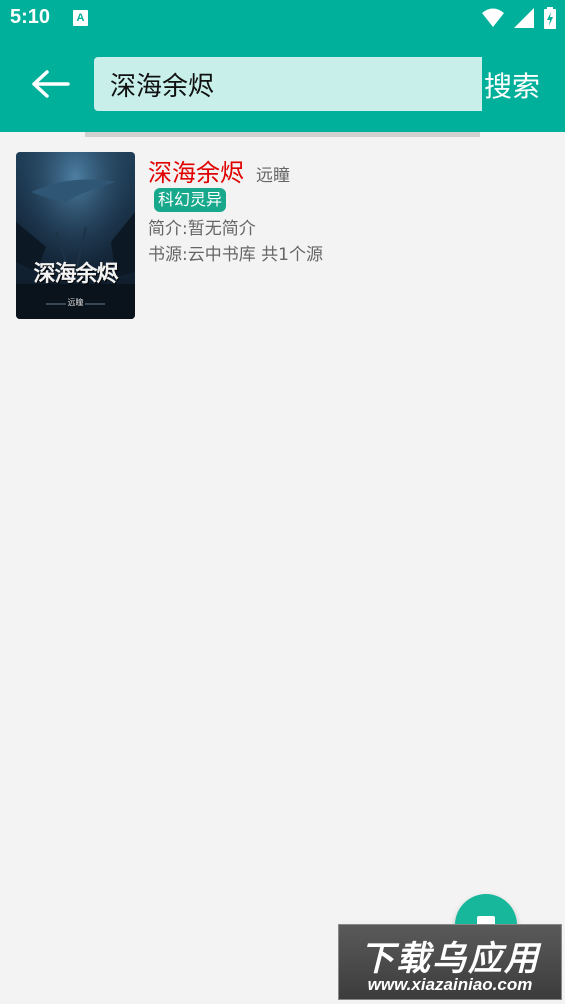 This screenshot has width=565, height=1004. Describe the element at coordinates (202, 229) in the screenshot. I see `book-intro: 简介:暂无简介` at that location.